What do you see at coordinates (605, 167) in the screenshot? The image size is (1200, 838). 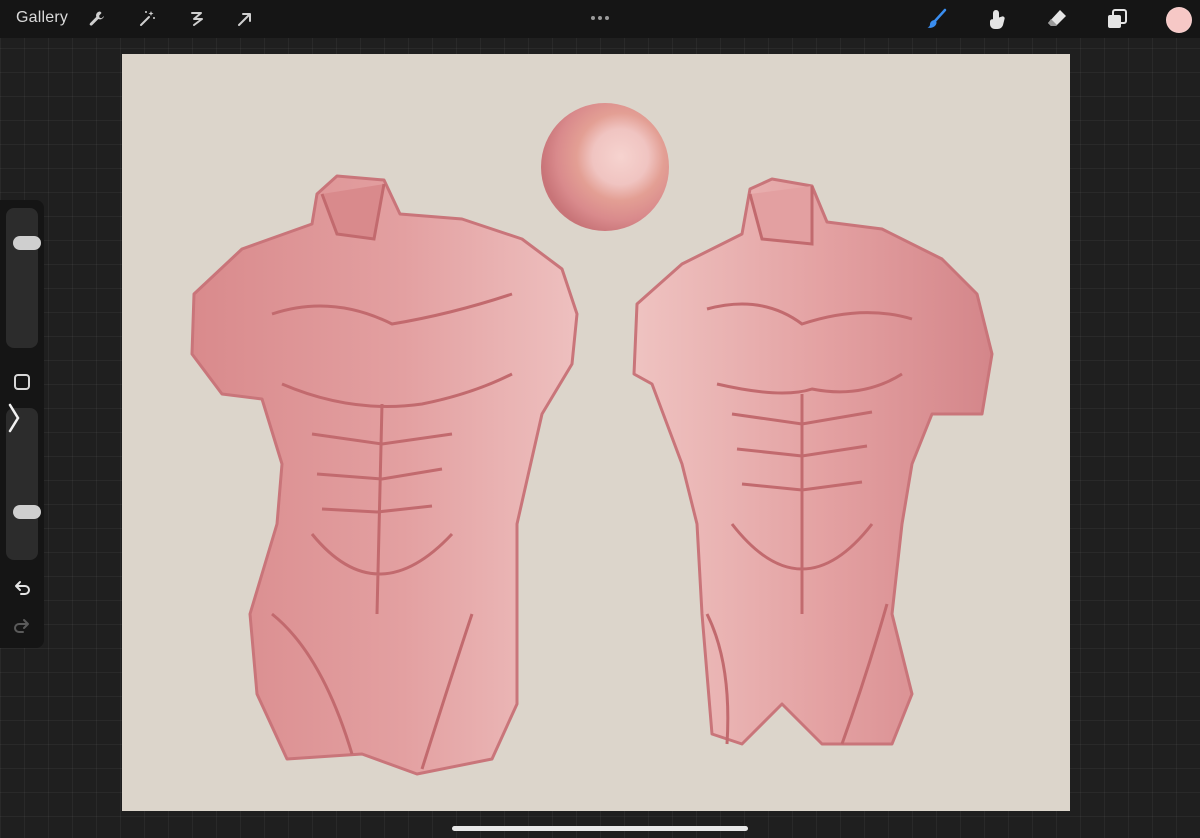 I see `shading-sphere` at bounding box center [605, 167].